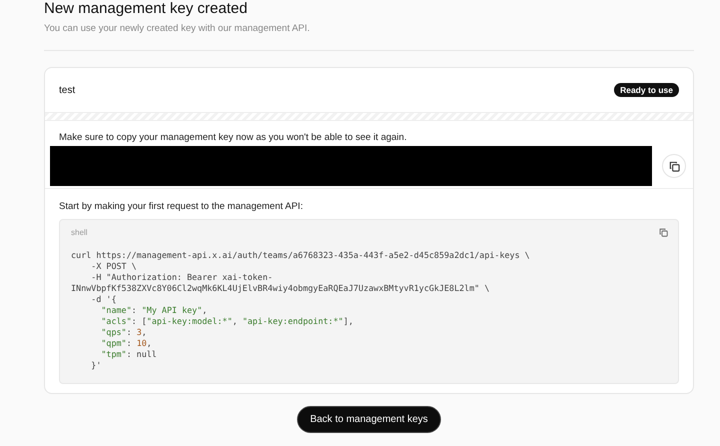 The height and width of the screenshot is (446, 720). I want to click on code-line: }', so click(96, 365).